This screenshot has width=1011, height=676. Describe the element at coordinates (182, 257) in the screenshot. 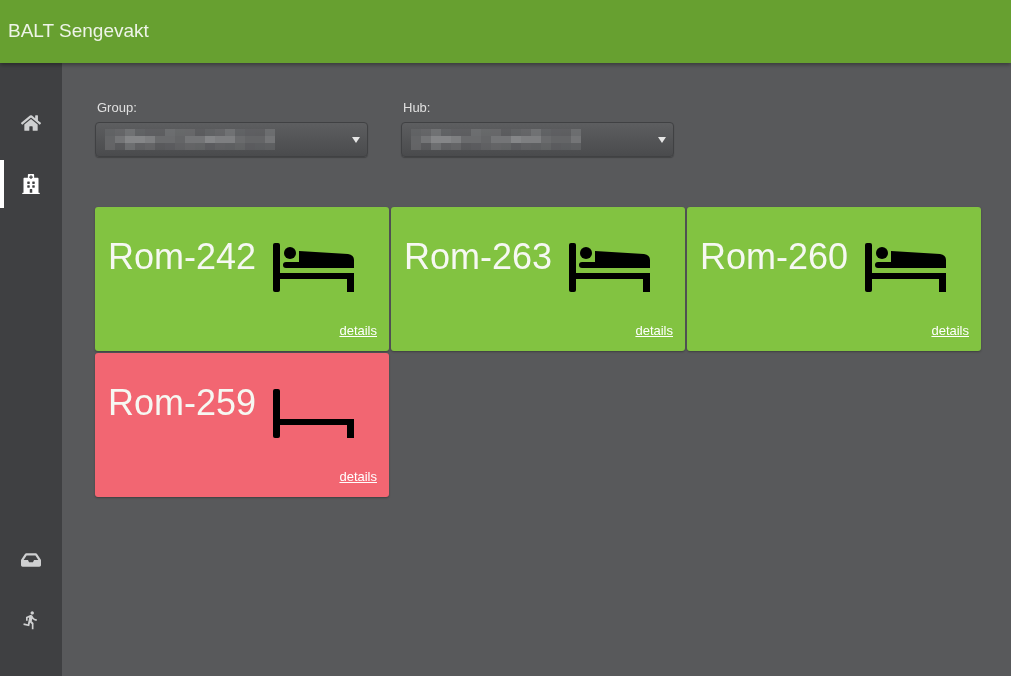

I see `room-name: Rom-242` at that location.